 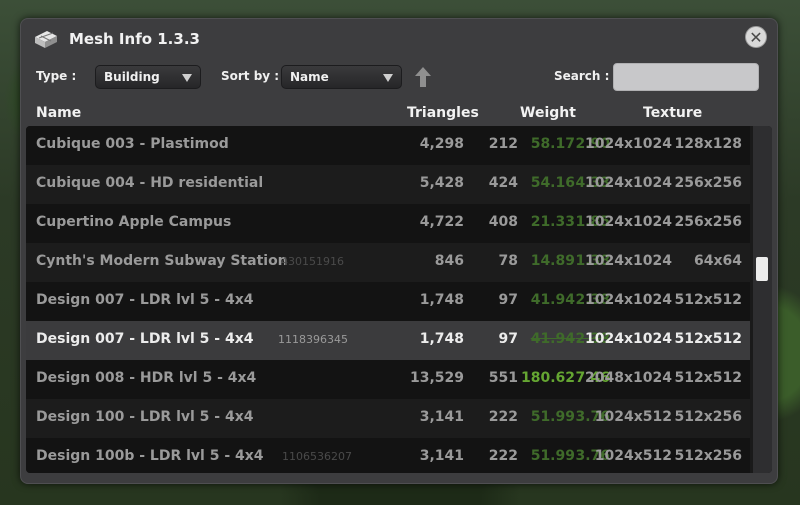 What do you see at coordinates (399, 40) in the screenshot?
I see `title-bar: Mesh Info 1.3.3 ✕` at bounding box center [399, 40].